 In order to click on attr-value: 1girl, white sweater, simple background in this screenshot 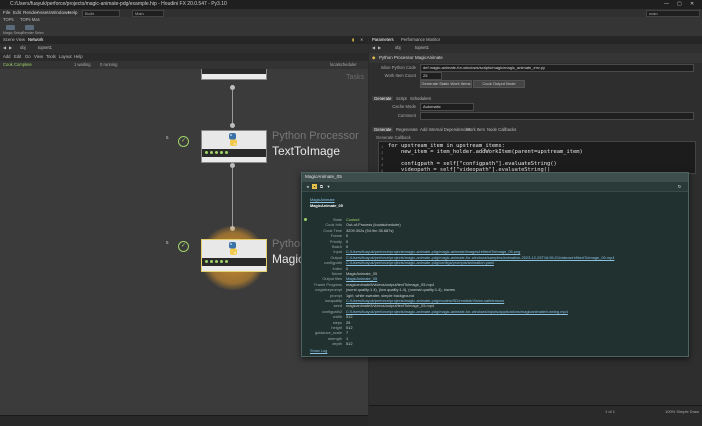, I will do `click(380, 295)`.